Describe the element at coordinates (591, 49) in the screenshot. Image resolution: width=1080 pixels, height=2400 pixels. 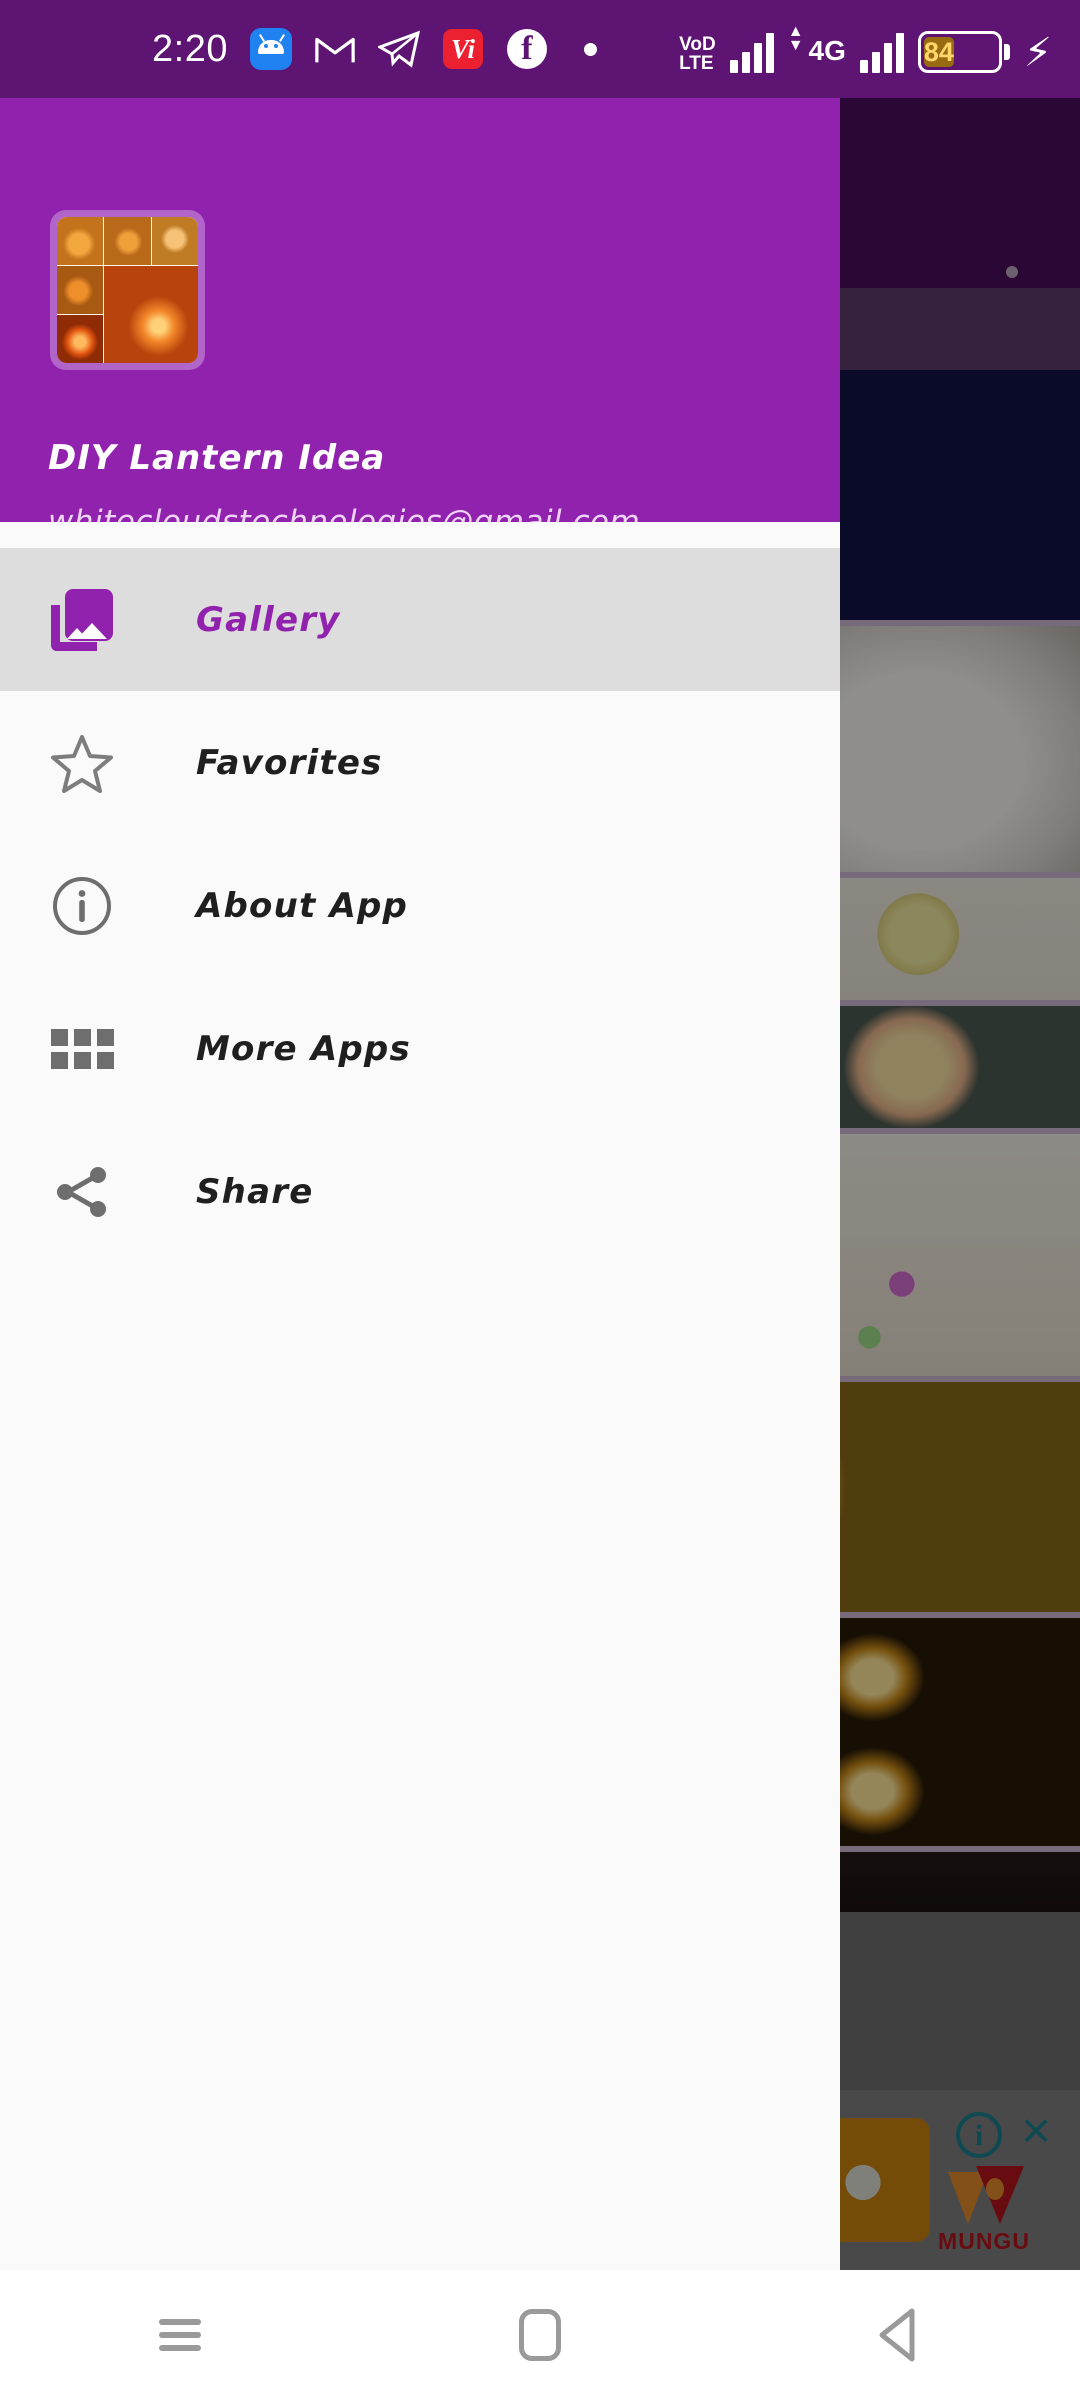
I see `dot-icon` at that location.